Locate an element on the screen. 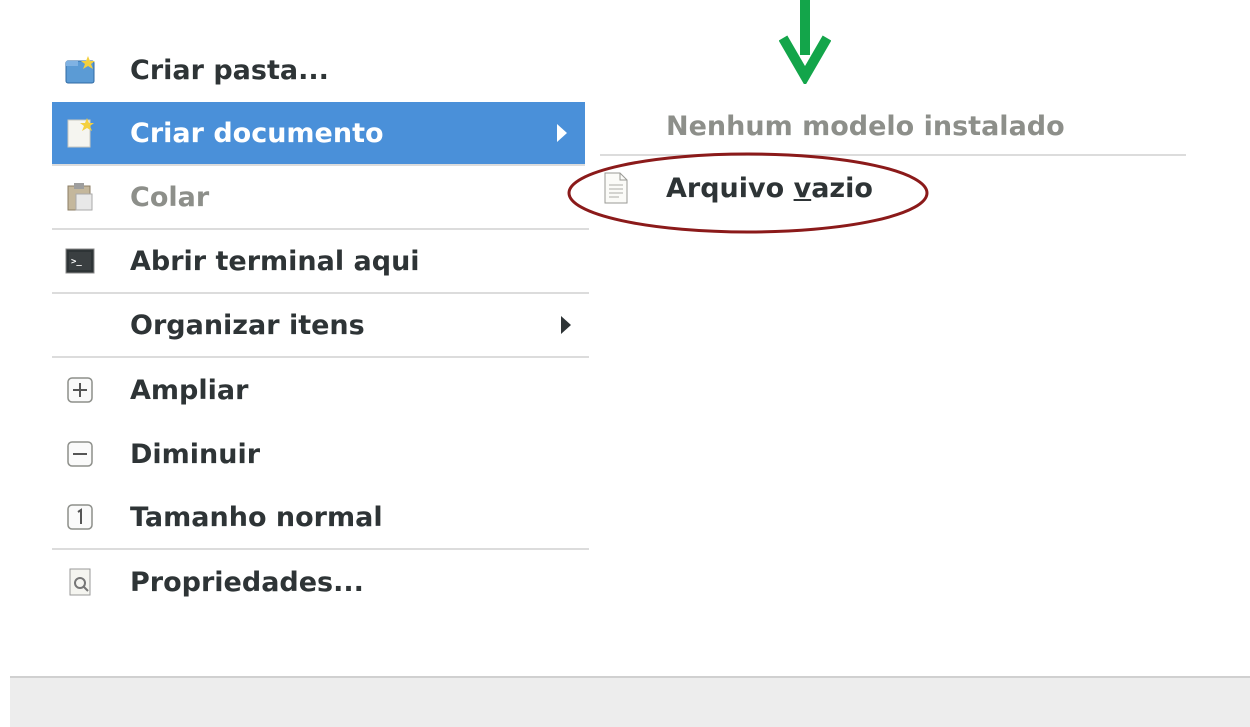 The height and width of the screenshot is (727, 1250). properties-icon is located at coordinates (80, 582).